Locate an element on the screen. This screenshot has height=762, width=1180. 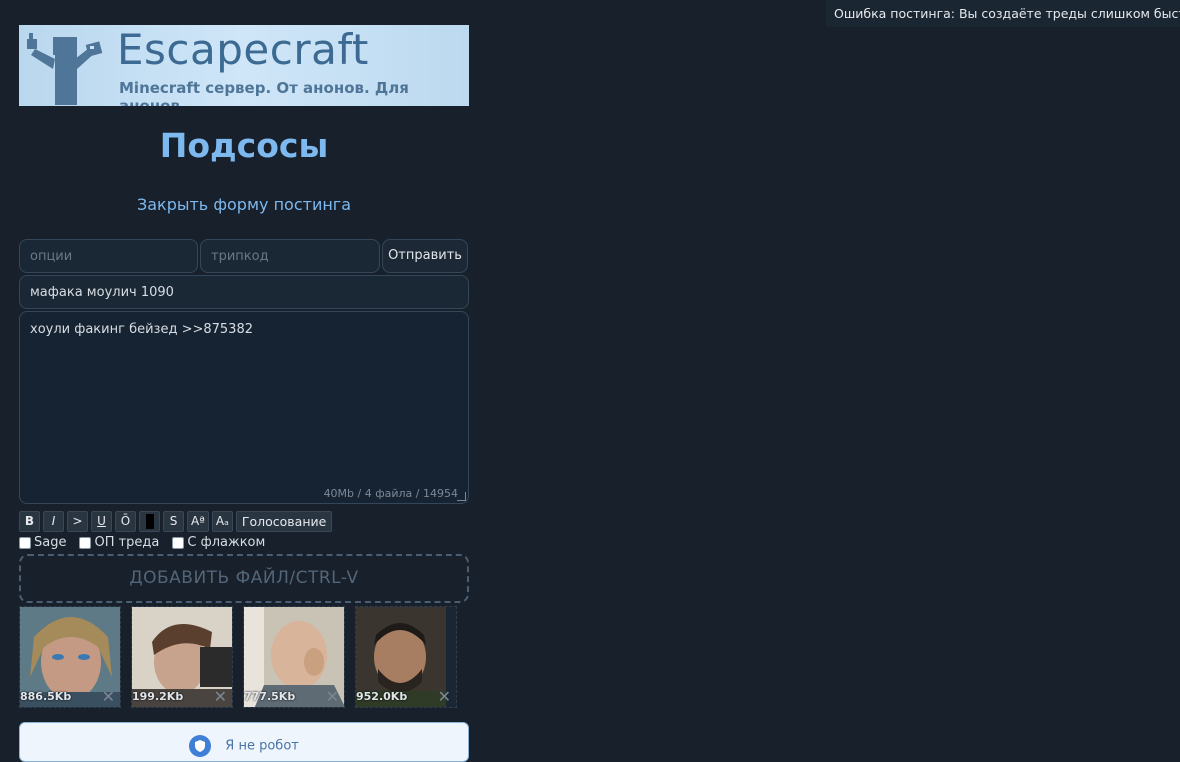
markup-toolbar: B I > U Ō S Aª Aₐ Голосование is located at coordinates (176, 522).